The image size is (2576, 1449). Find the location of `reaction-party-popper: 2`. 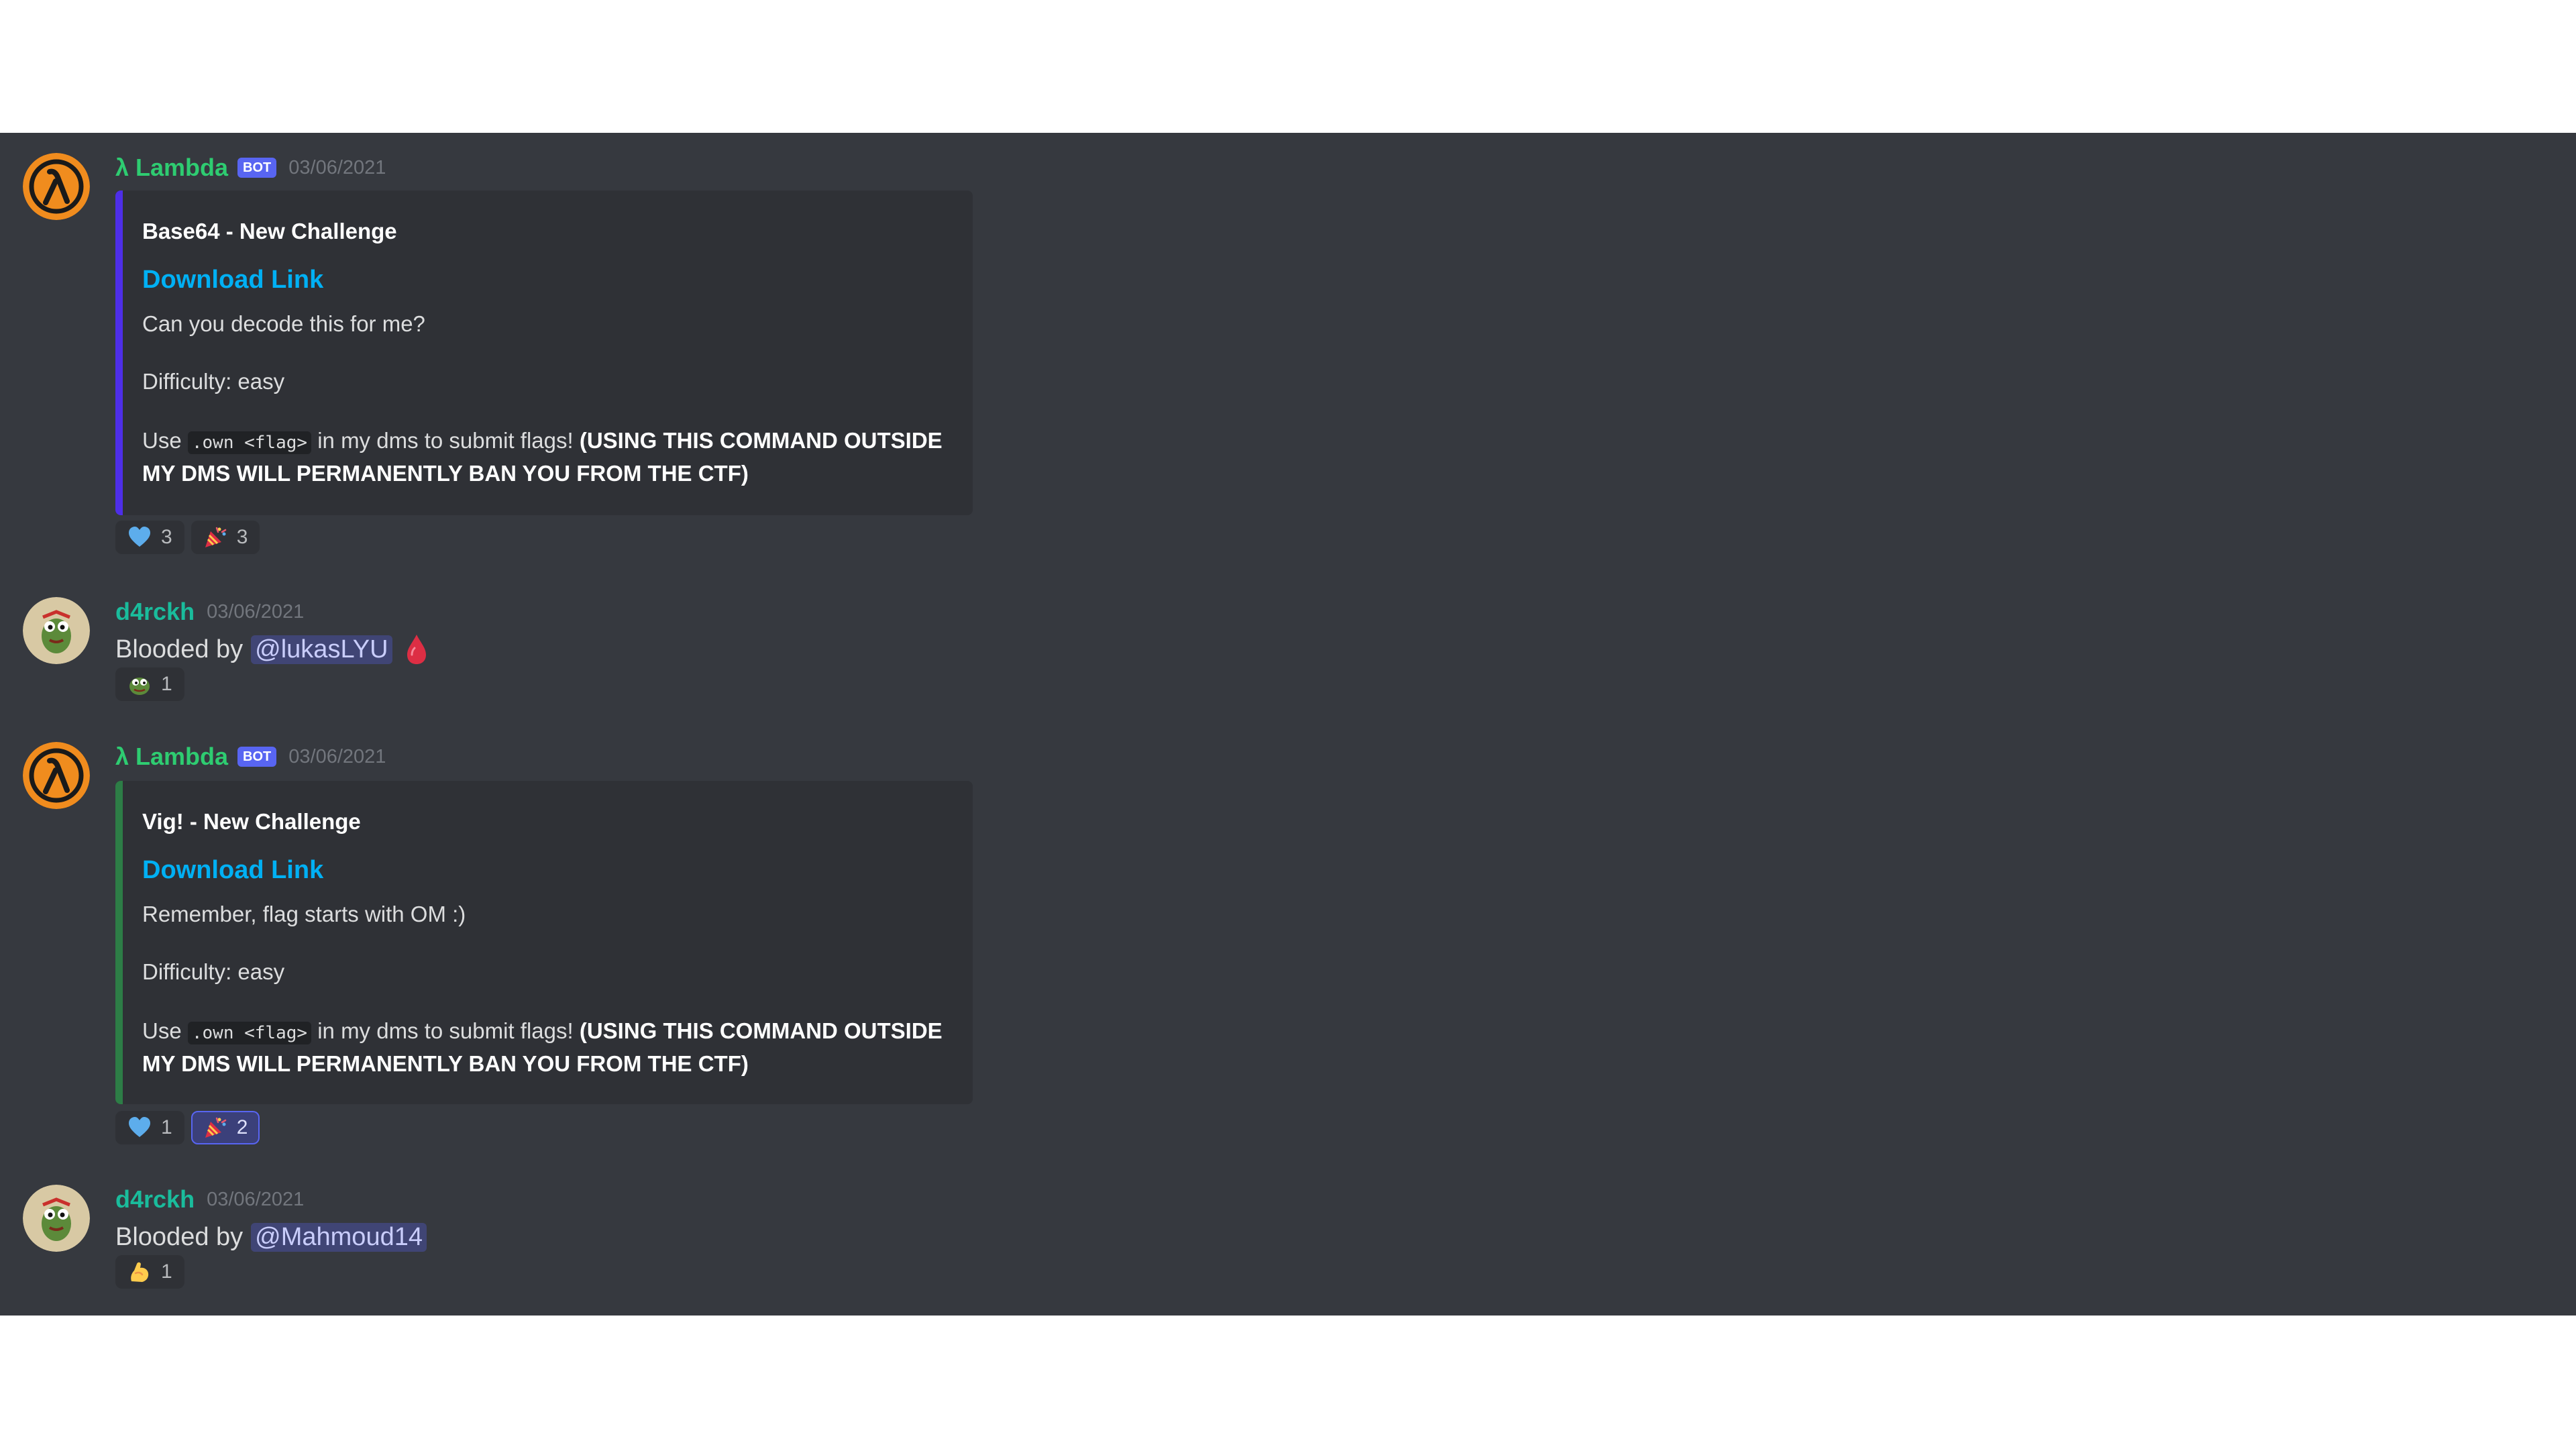

reaction-party-popper: 2 is located at coordinates (225, 1127).